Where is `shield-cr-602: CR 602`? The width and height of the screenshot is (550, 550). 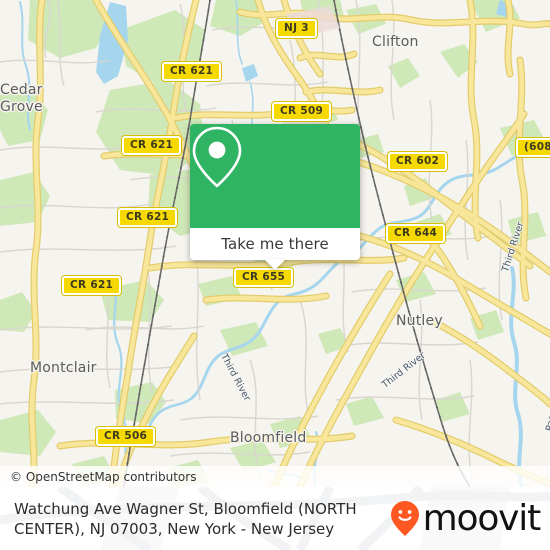 shield-cr-602: CR 602 is located at coordinates (418, 161).